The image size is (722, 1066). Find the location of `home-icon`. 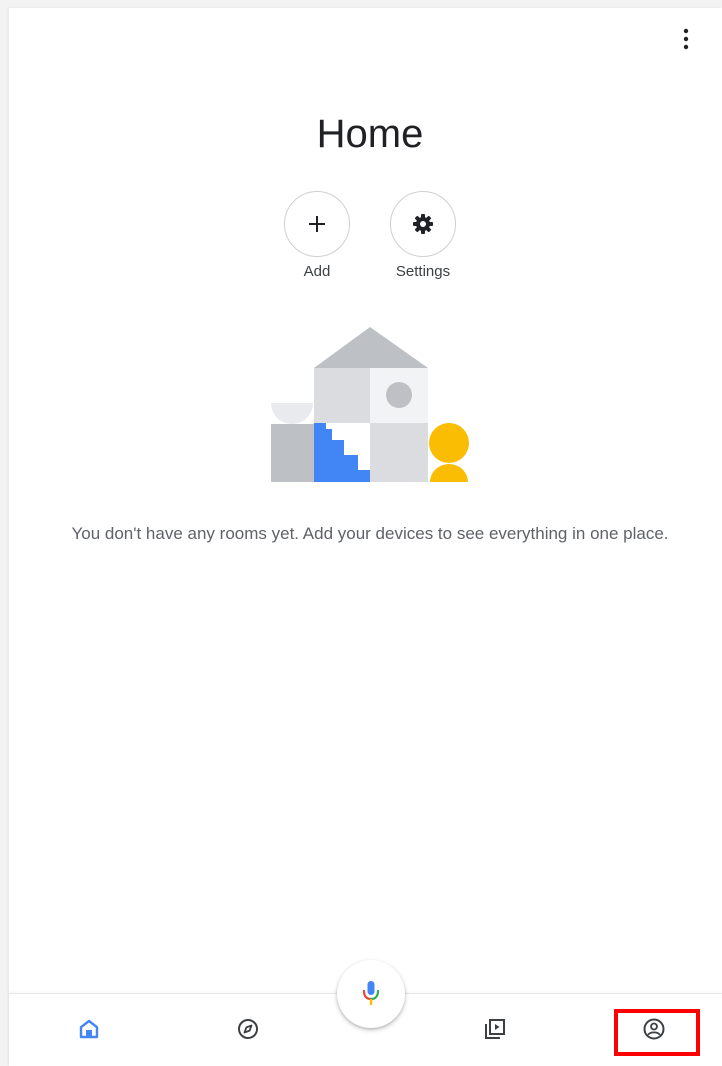

home-icon is located at coordinates (89, 1029).